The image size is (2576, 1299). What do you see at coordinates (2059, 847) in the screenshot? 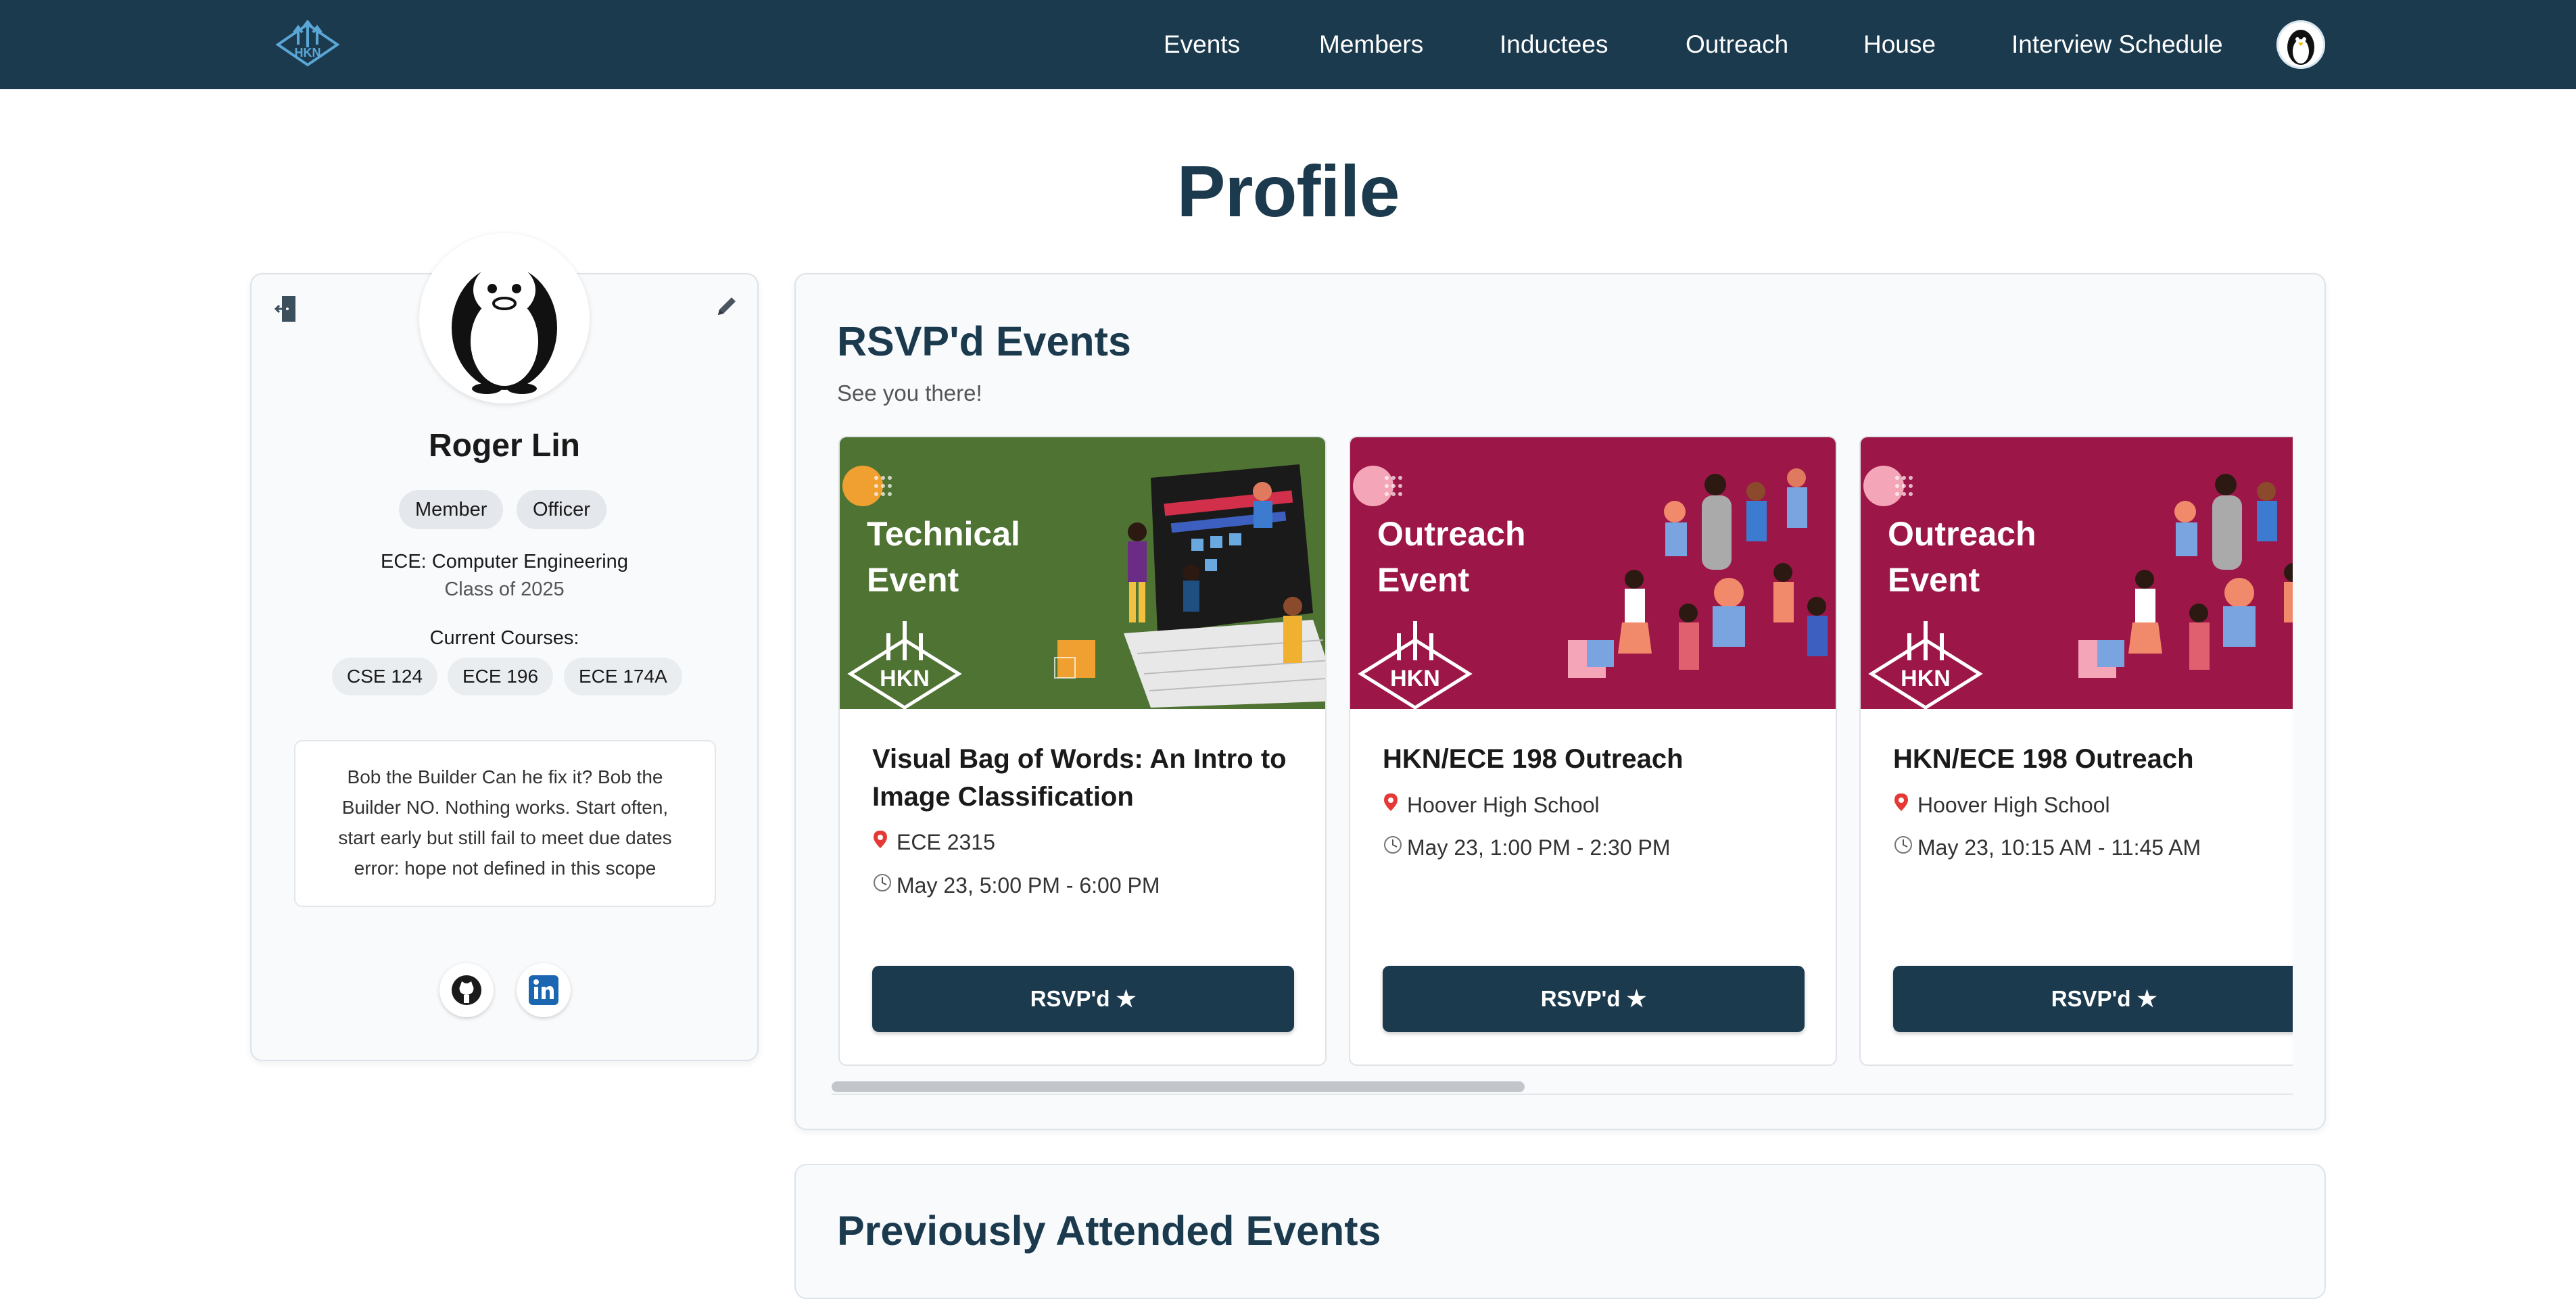
I see `event-time-text: May 23, 10:15 AM - 11:45 AM` at bounding box center [2059, 847].